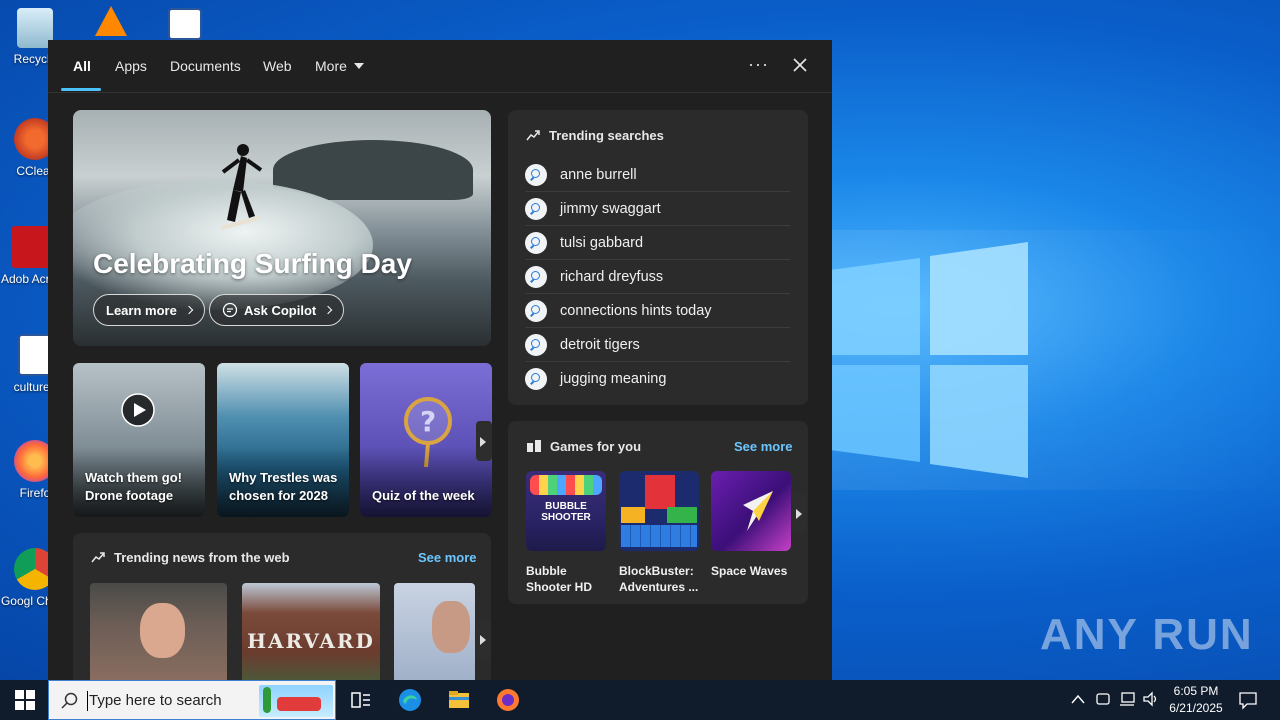 The width and height of the screenshot is (1280, 720). I want to click on tab-more: More, so click(339, 66).